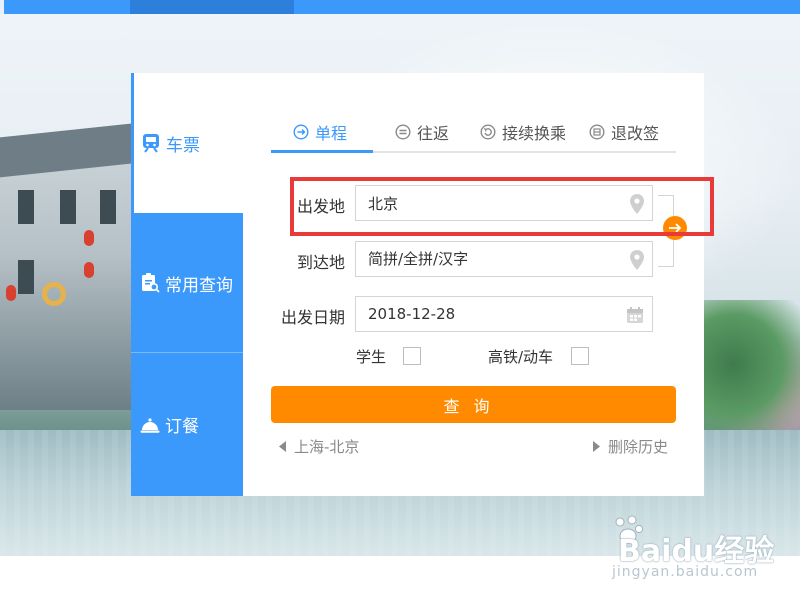 This screenshot has width=800, height=600. I want to click on house-roof, so click(75, 150).